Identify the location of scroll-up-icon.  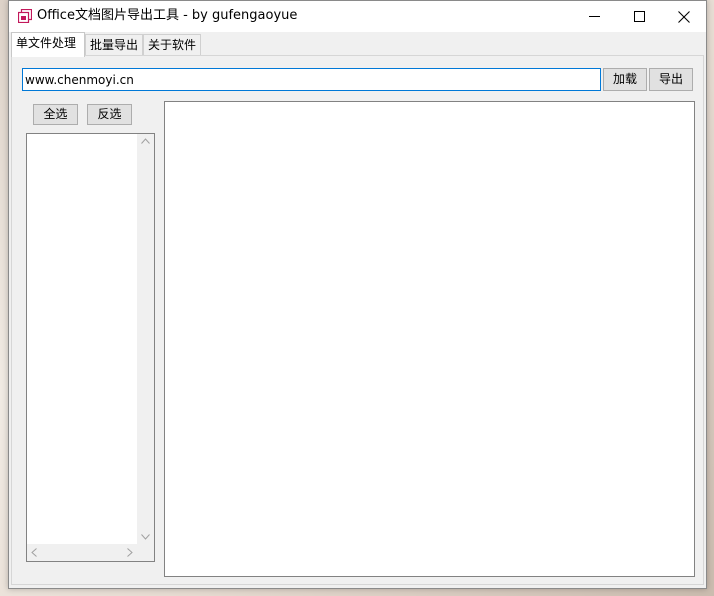
(145, 141).